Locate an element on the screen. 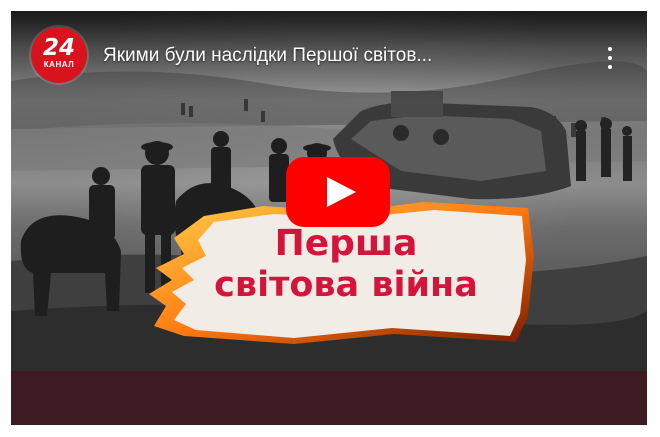 The height and width of the screenshot is (437, 660). bottom-bar is located at coordinates (329, 398).